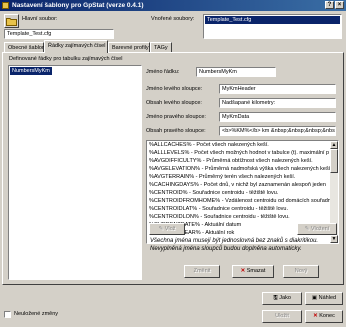 The image size is (346, 327). I want to click on unsaved-checkbox, so click(7, 314).